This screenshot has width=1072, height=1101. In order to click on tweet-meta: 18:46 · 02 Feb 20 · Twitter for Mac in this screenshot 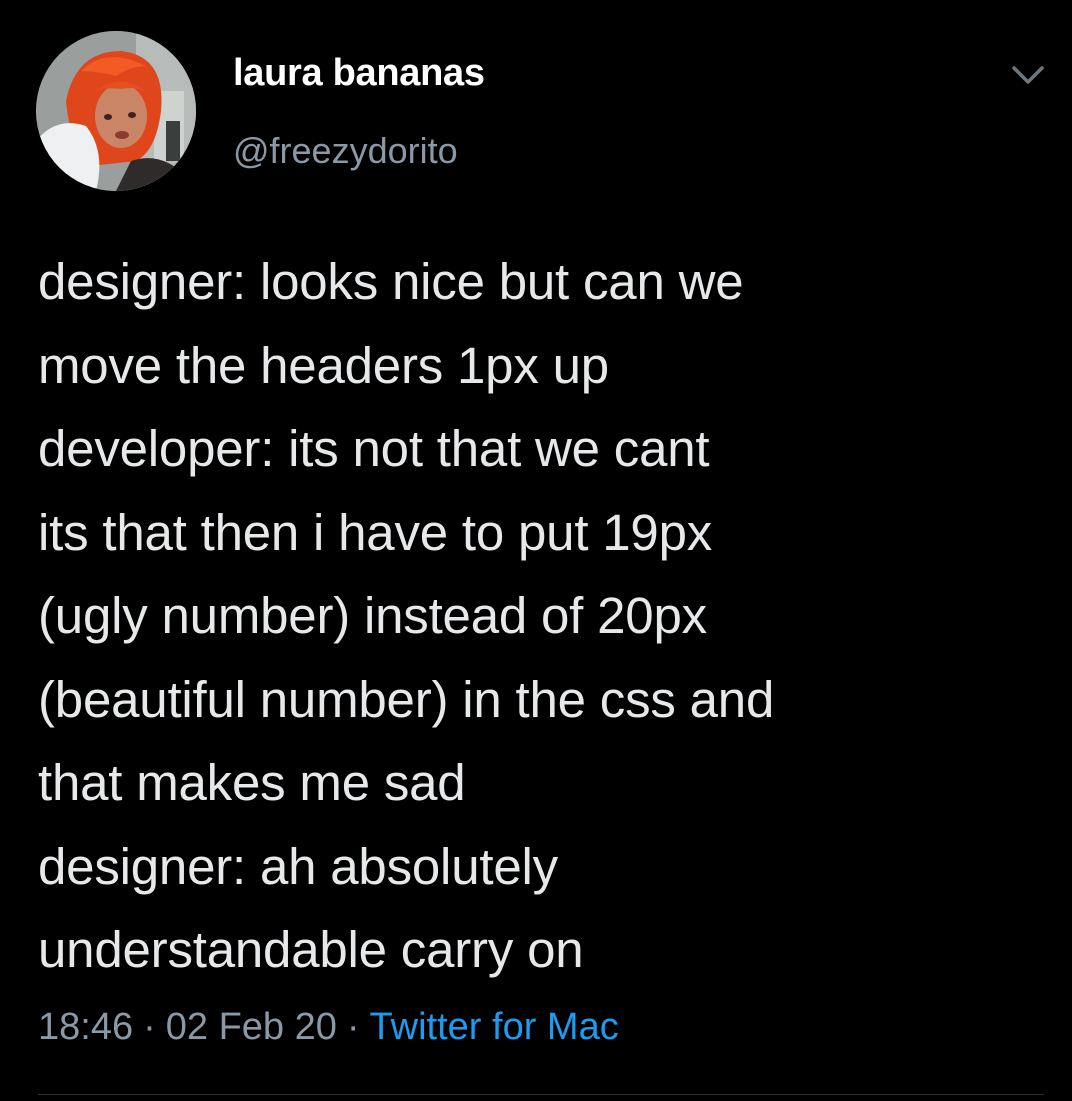, I will do `click(328, 1027)`.